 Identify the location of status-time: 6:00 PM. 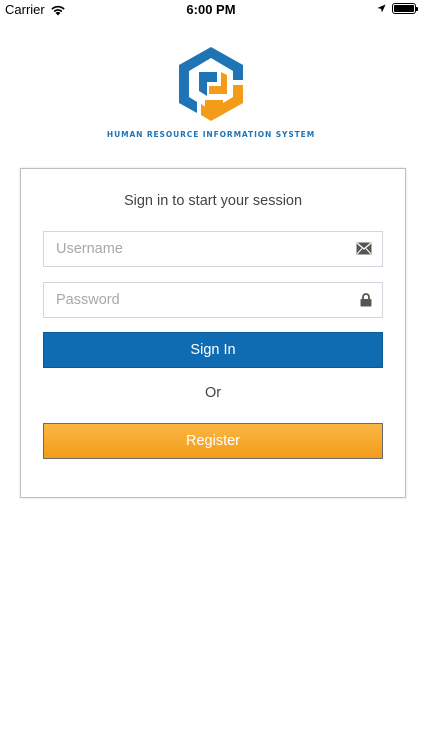
(211, 9).